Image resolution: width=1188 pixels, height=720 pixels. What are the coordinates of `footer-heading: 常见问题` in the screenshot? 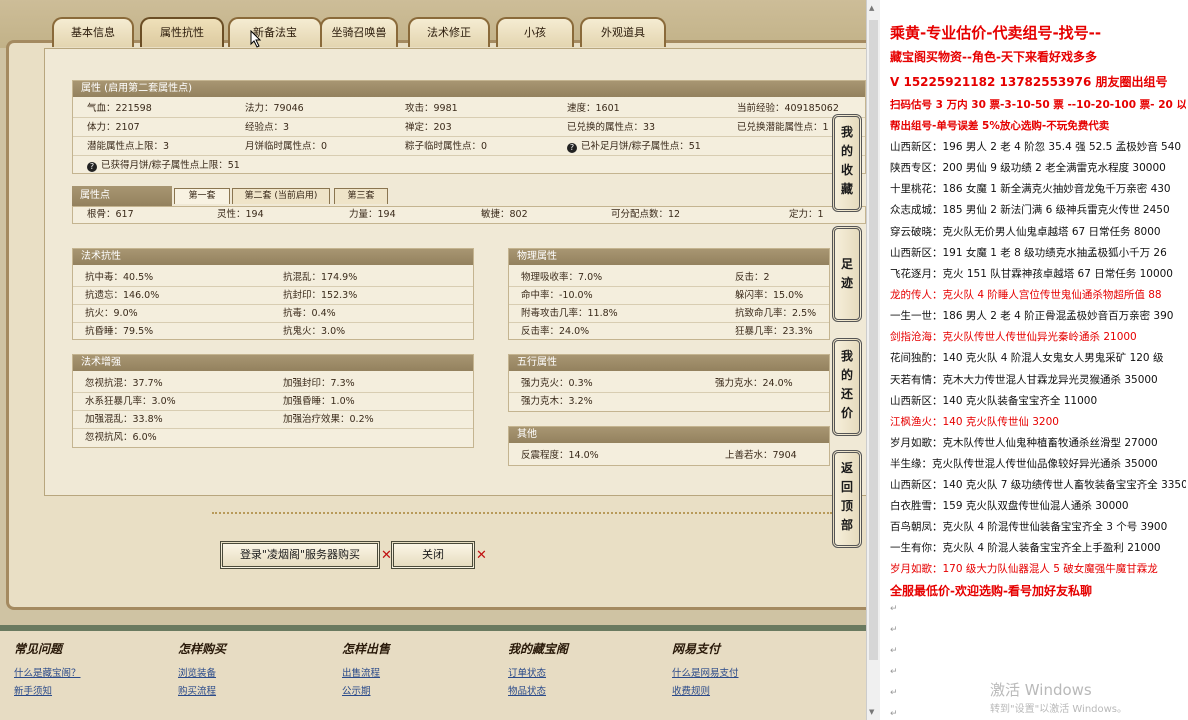 It's located at (38, 649).